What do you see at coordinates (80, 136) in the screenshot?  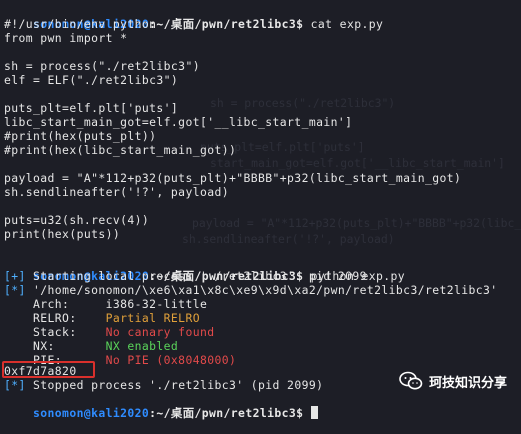 I see `code-line: #print(hex(puts_plt))` at bounding box center [80, 136].